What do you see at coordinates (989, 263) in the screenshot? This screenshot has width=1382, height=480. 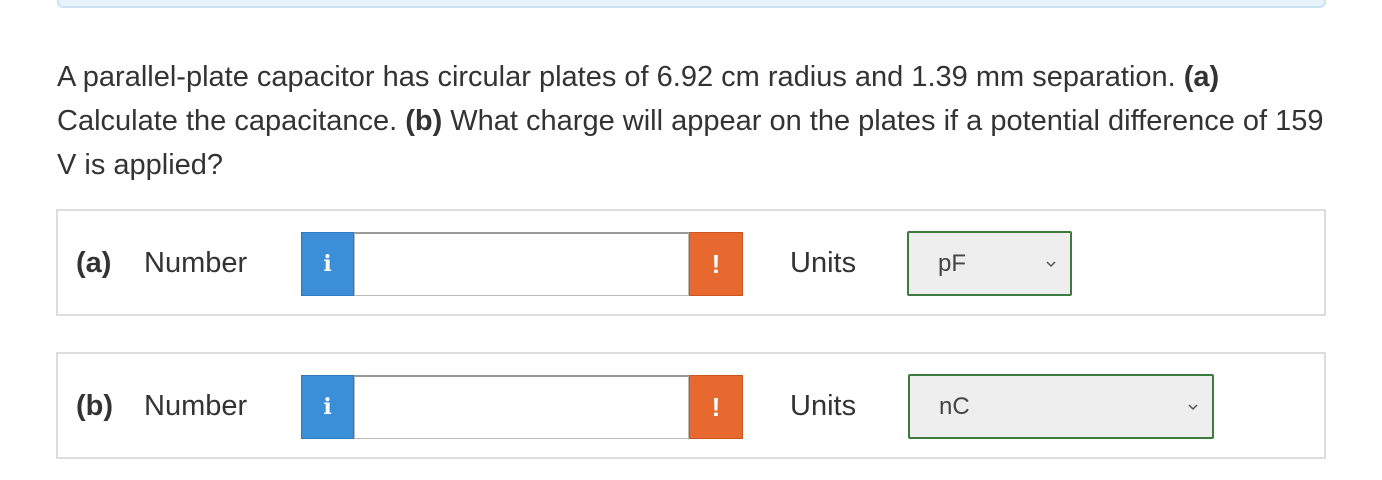 I see `units-select: pF` at bounding box center [989, 263].